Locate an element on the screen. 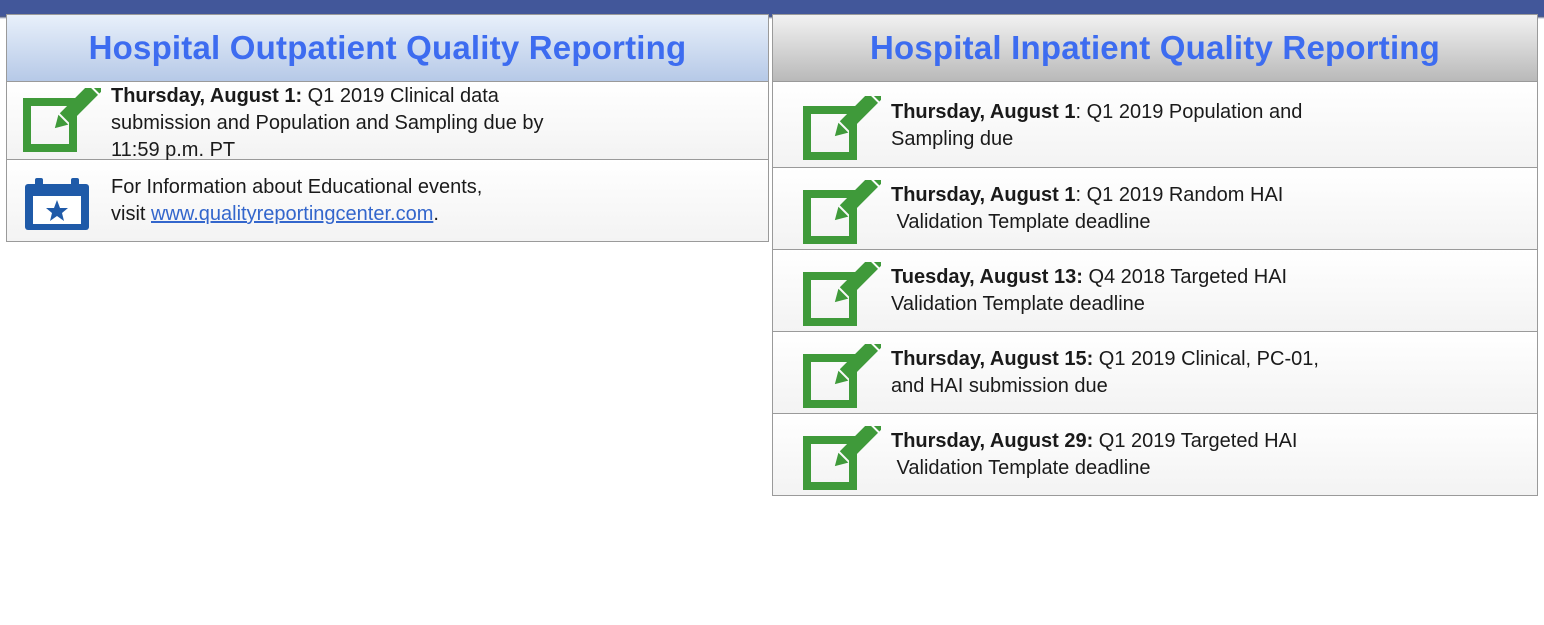 The height and width of the screenshot is (625, 1544). outpatient-title: Hospital Outpatient Quality Reporting is located at coordinates (387, 47).